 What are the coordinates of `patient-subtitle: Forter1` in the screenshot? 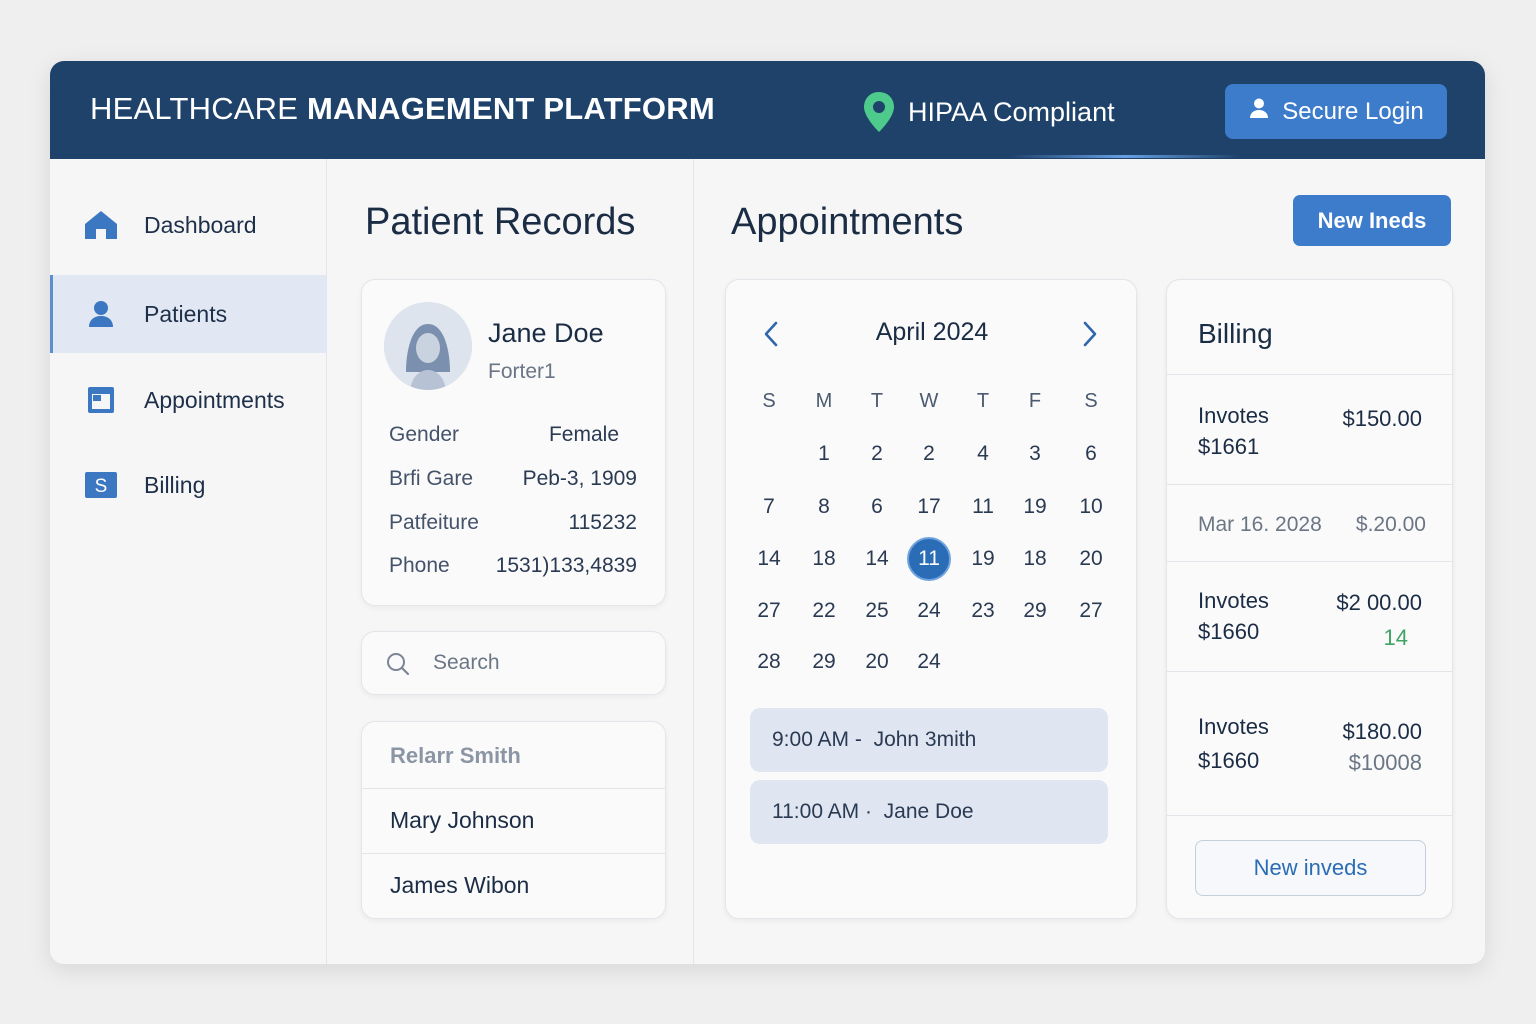 It's located at (522, 371).